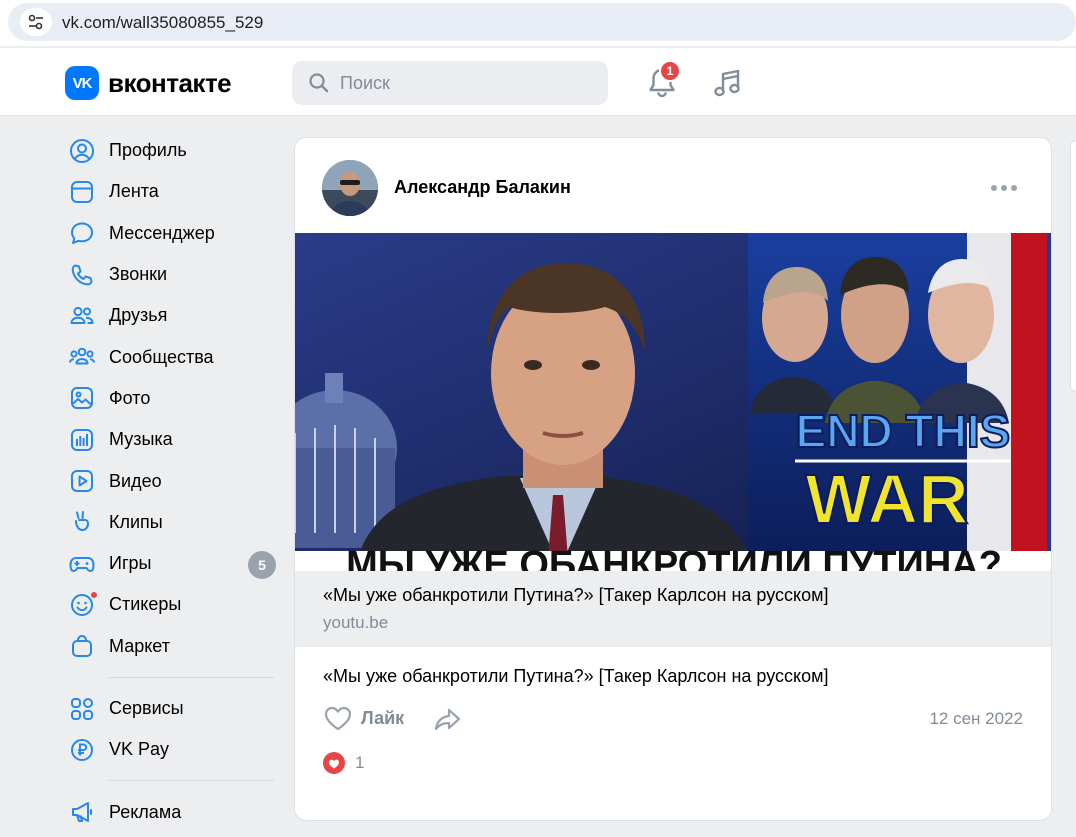 The height and width of the screenshot is (837, 1076). I want to click on sticker-icon, so click(83, 604).